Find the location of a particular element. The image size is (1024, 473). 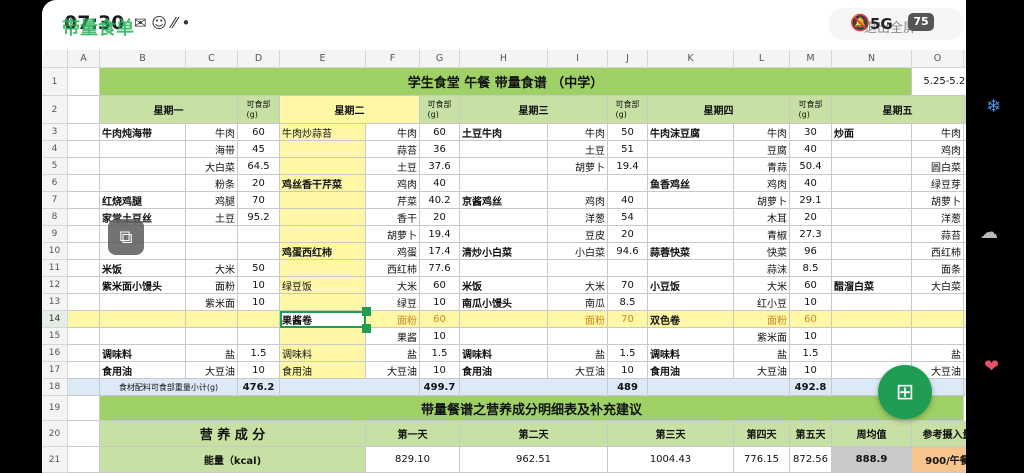

selection-handle-top is located at coordinates (366, 311).